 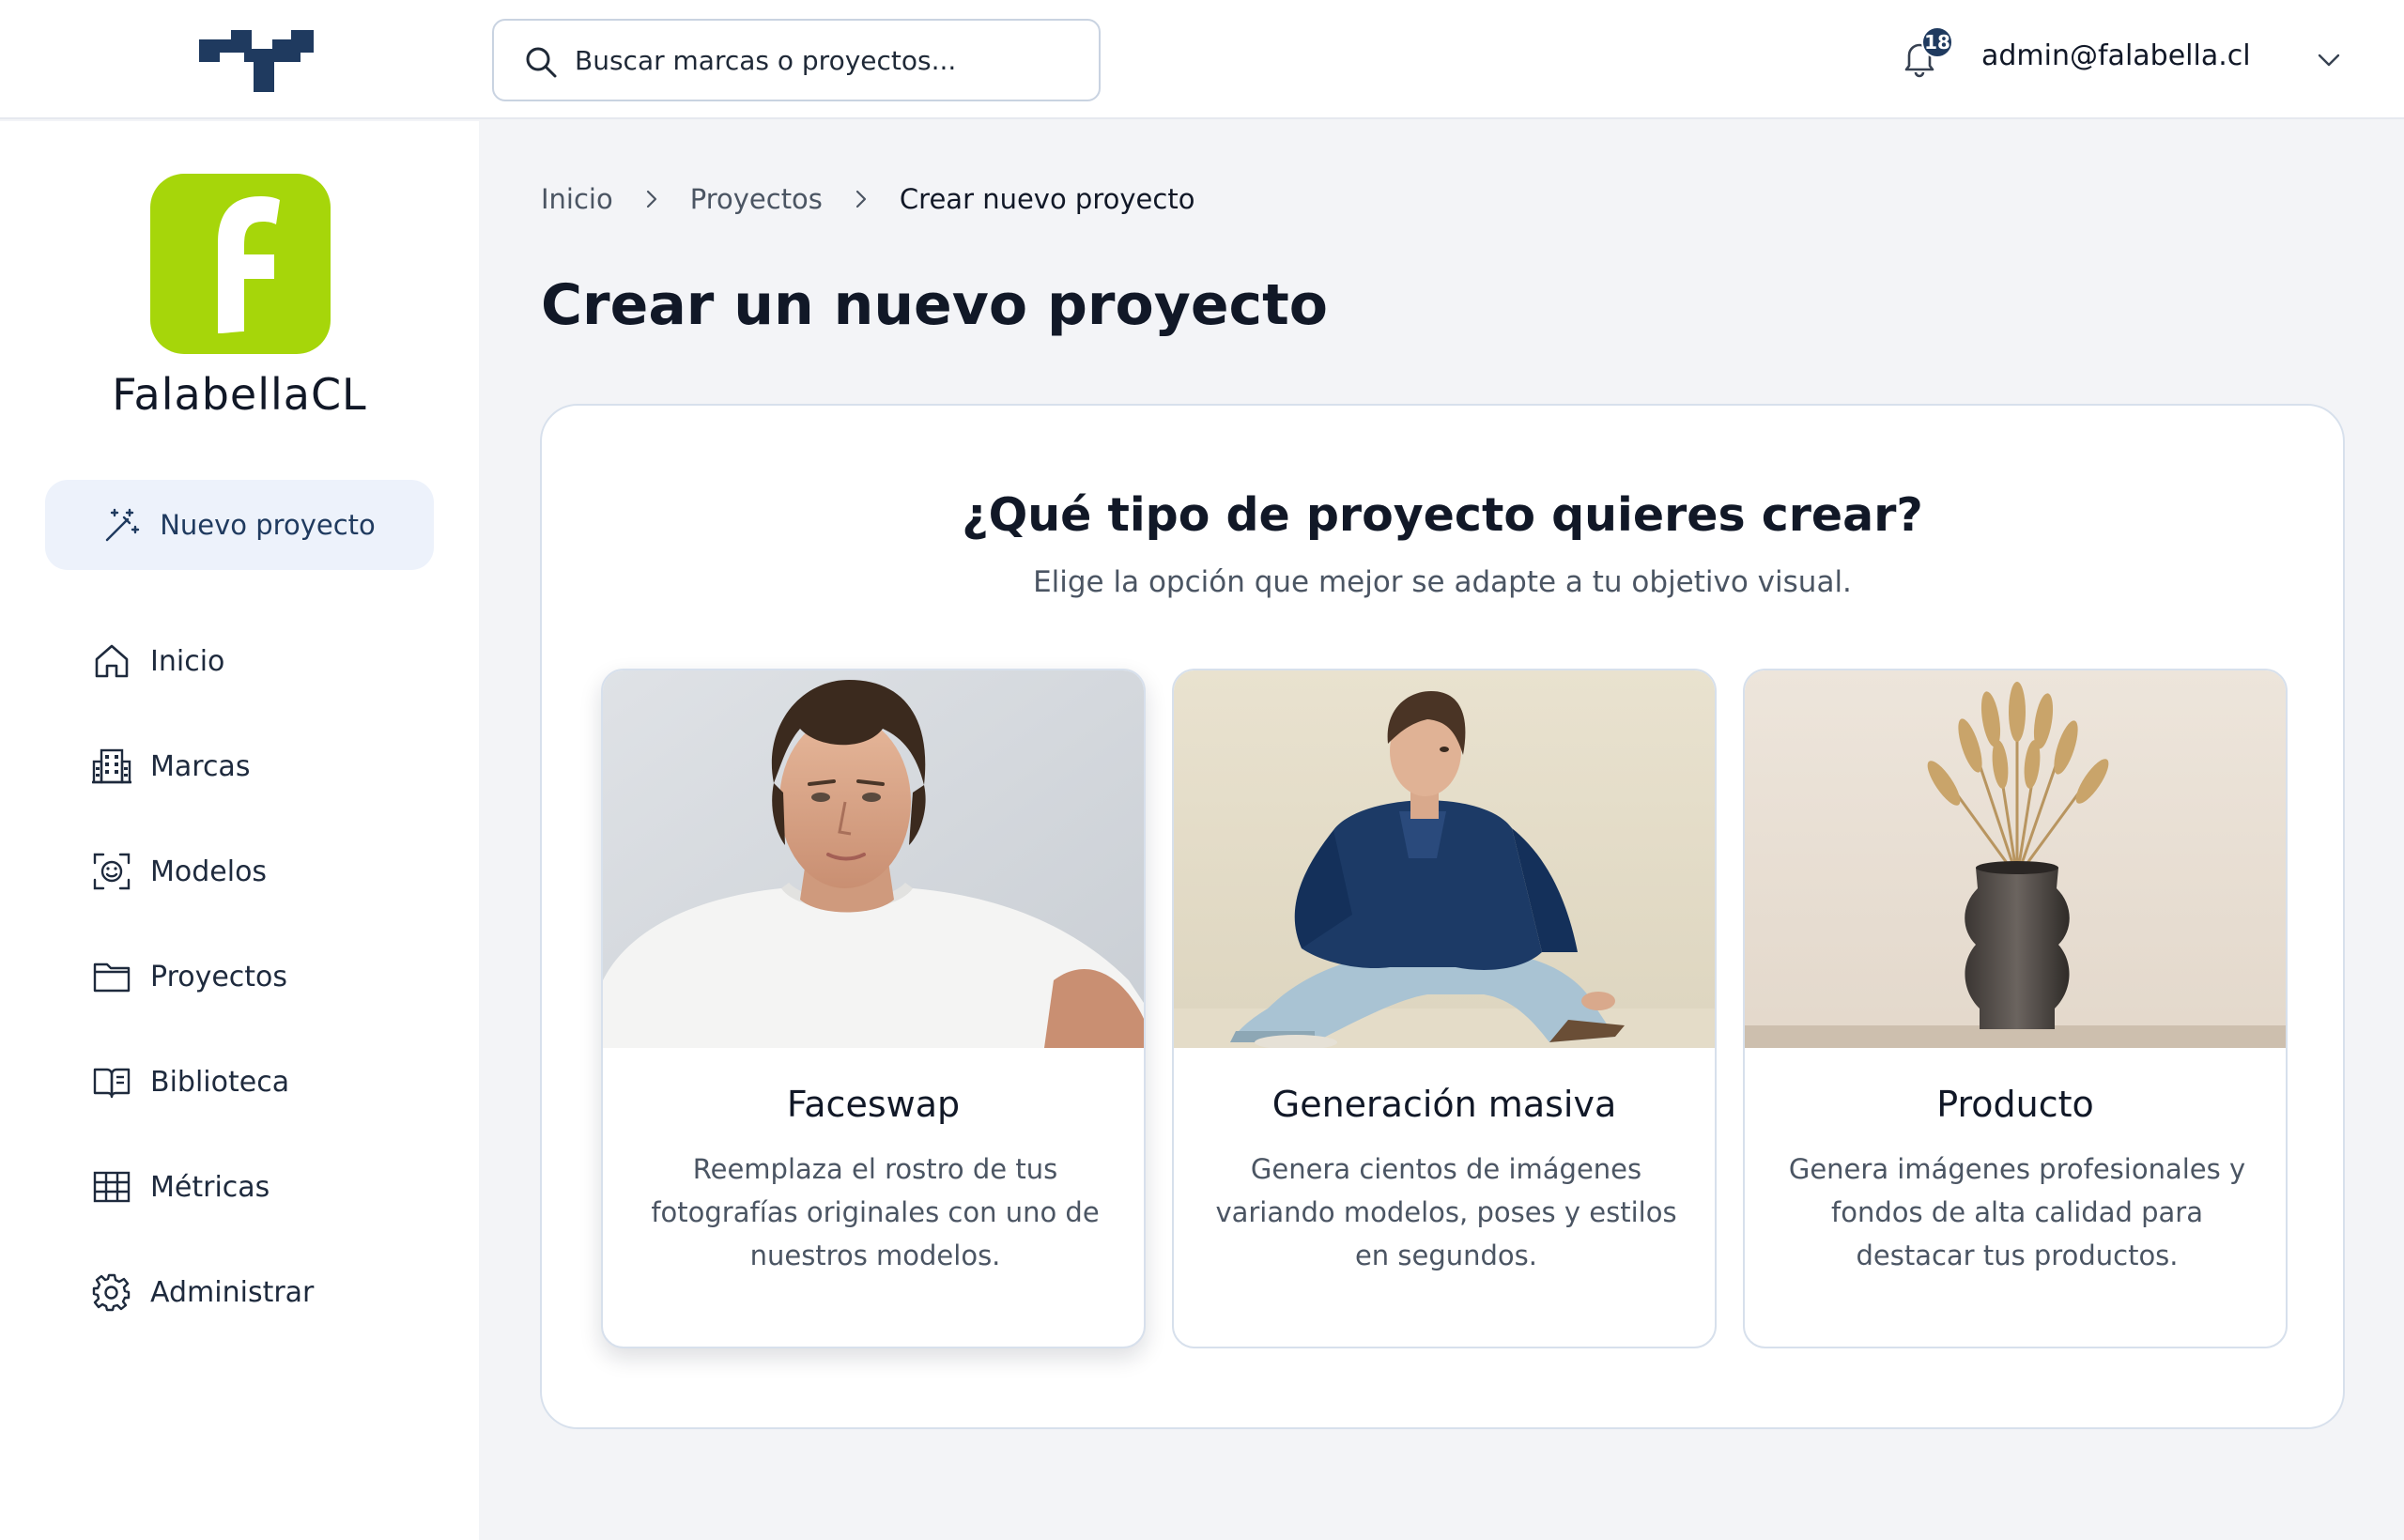 I want to click on card-title: Producto, so click(x=2015, y=1104).